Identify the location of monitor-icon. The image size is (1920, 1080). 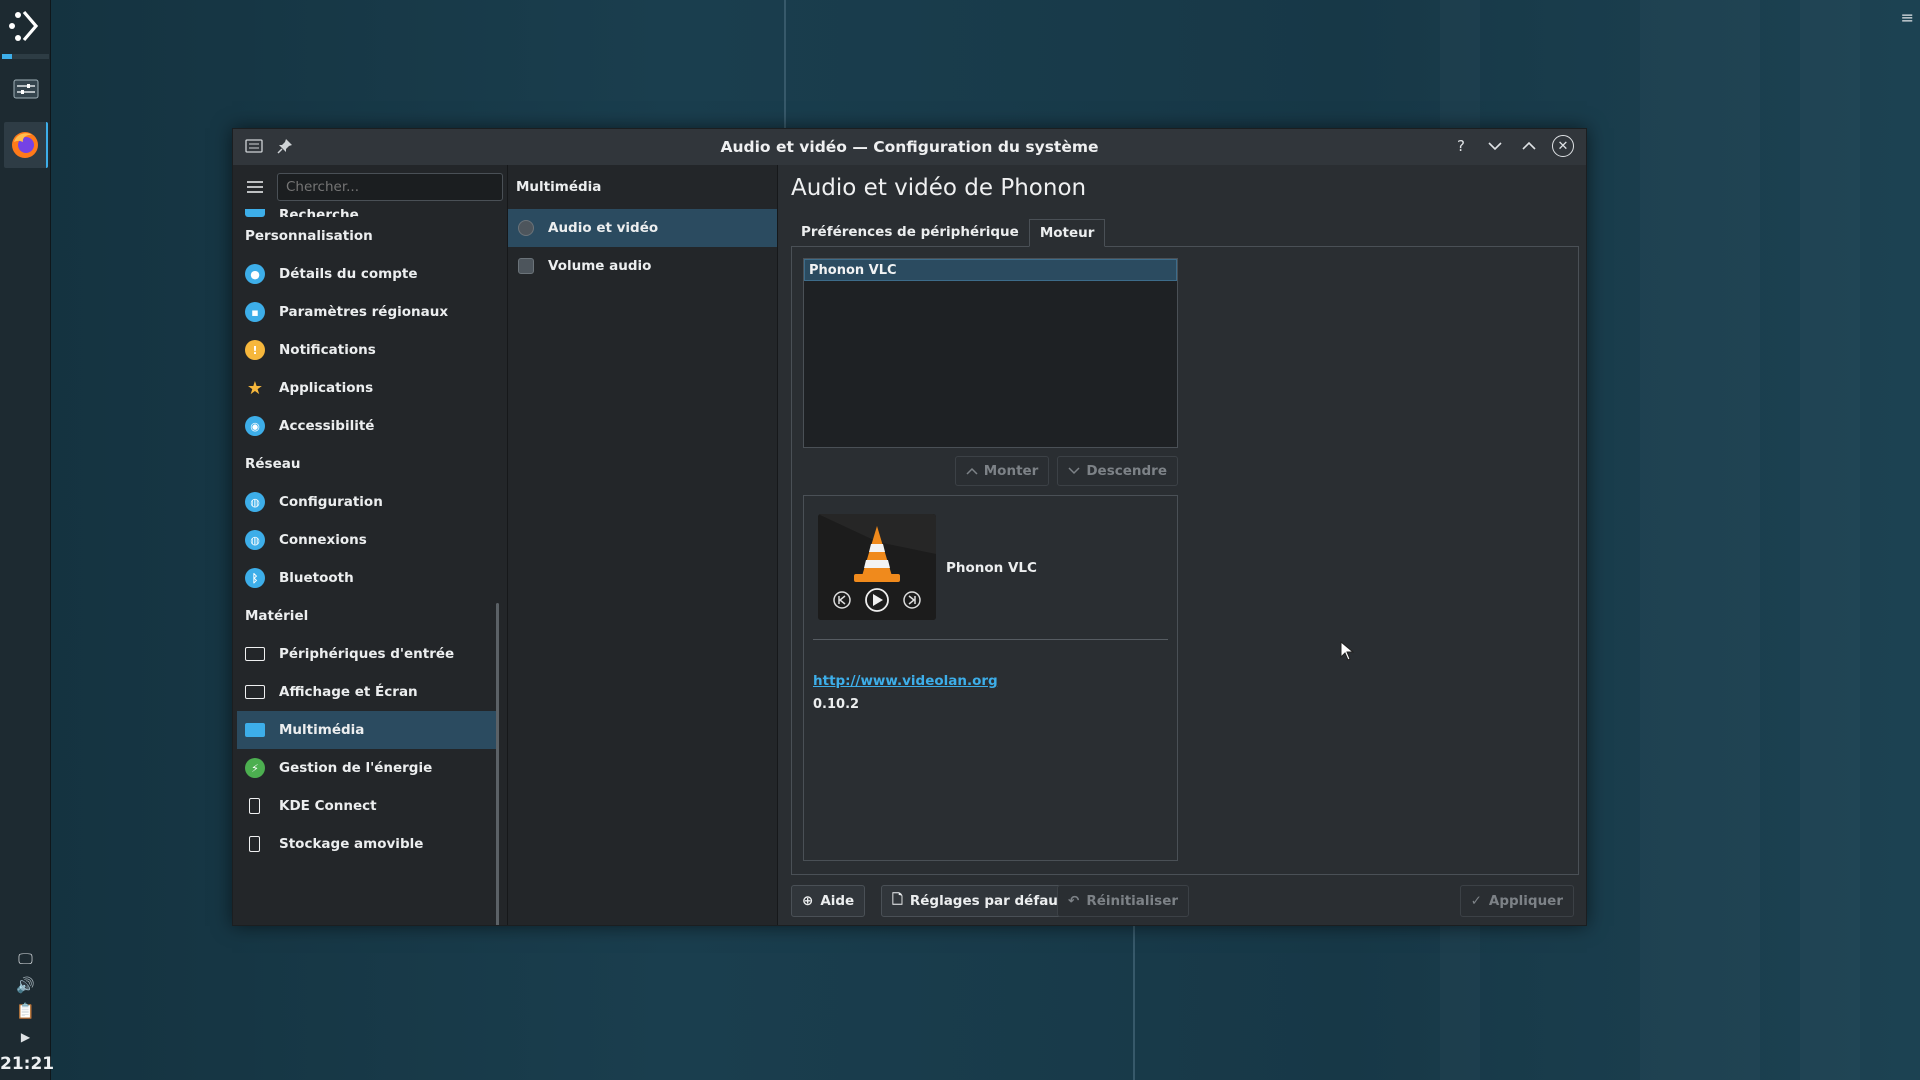
(255, 692).